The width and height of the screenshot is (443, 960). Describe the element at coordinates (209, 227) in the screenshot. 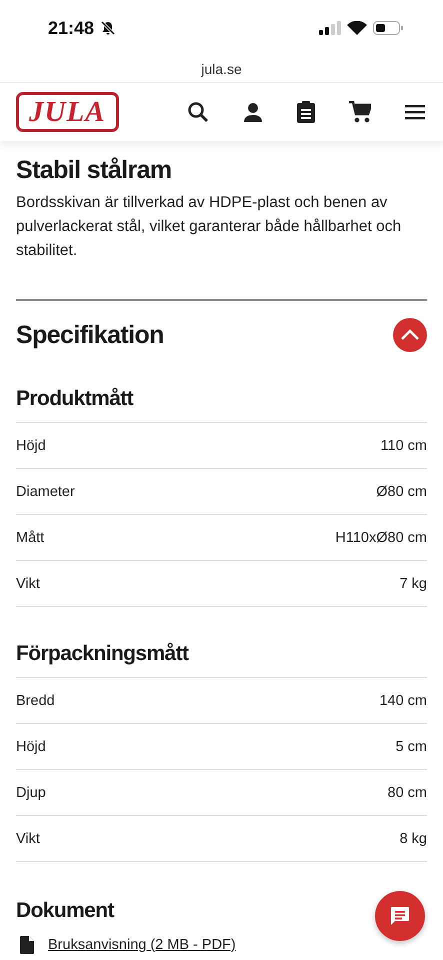

I see `feature-description: Bordsskivan är tillverkad av HDPE-plast och benen av pulverlackerat stål, vilket garanterar både hållbarhet och stabilitet.` at that location.